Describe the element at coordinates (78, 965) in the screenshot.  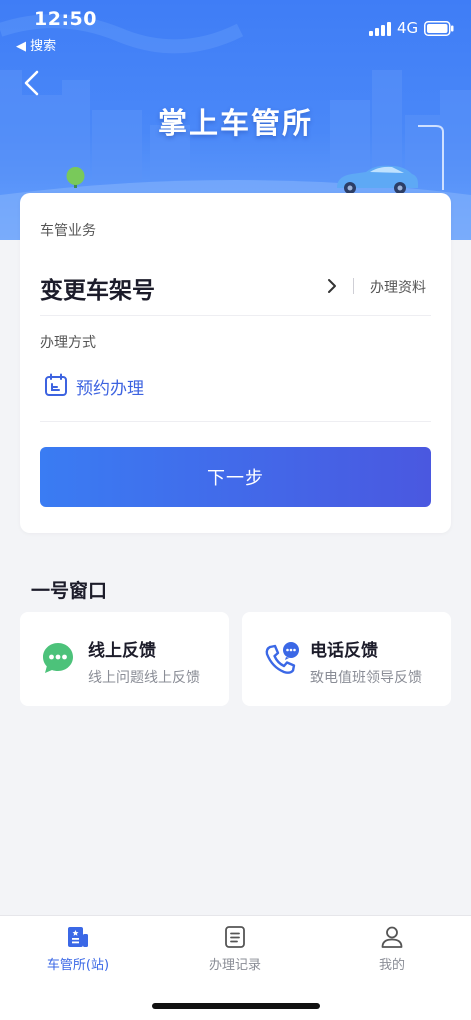
I see `tab-label: 车管所(站)` at that location.